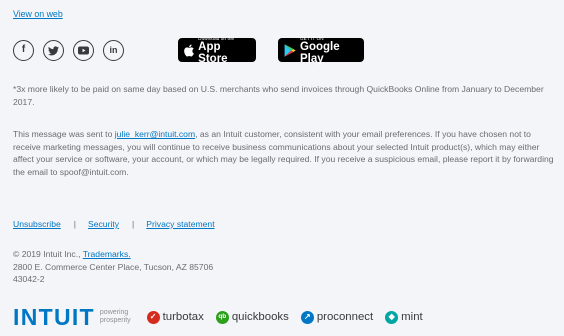 This screenshot has height=336, width=564. I want to click on linkedin-glyph: in, so click(113, 50).